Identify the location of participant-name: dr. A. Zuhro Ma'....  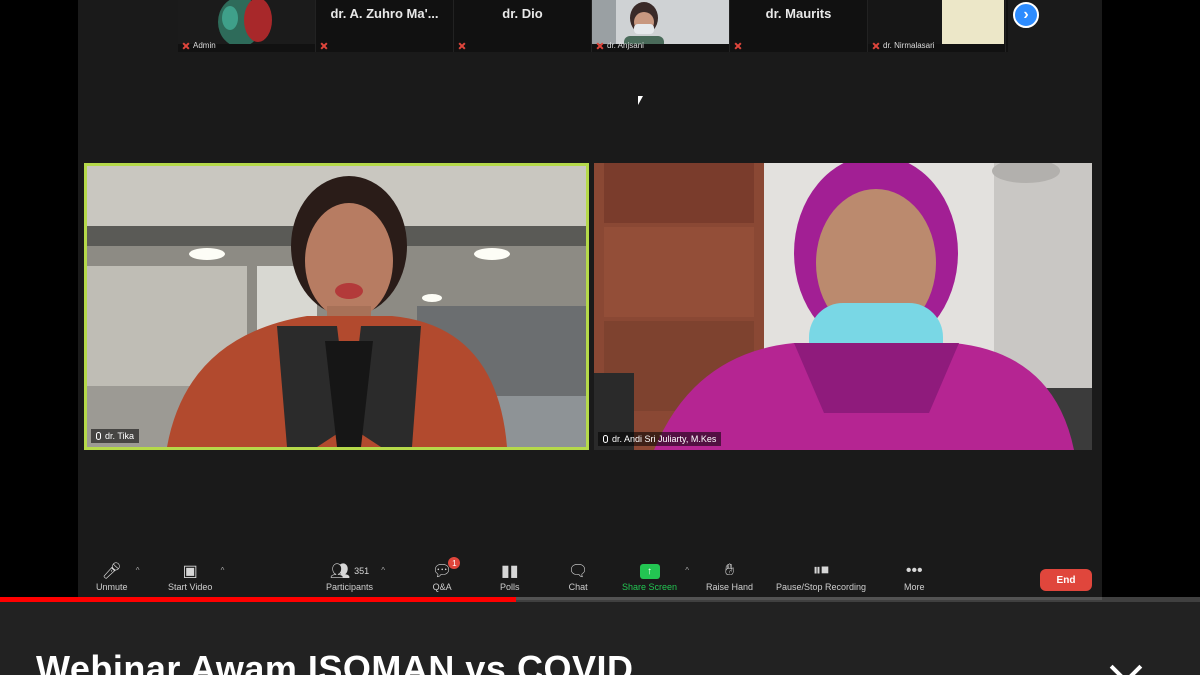
(384, 13).